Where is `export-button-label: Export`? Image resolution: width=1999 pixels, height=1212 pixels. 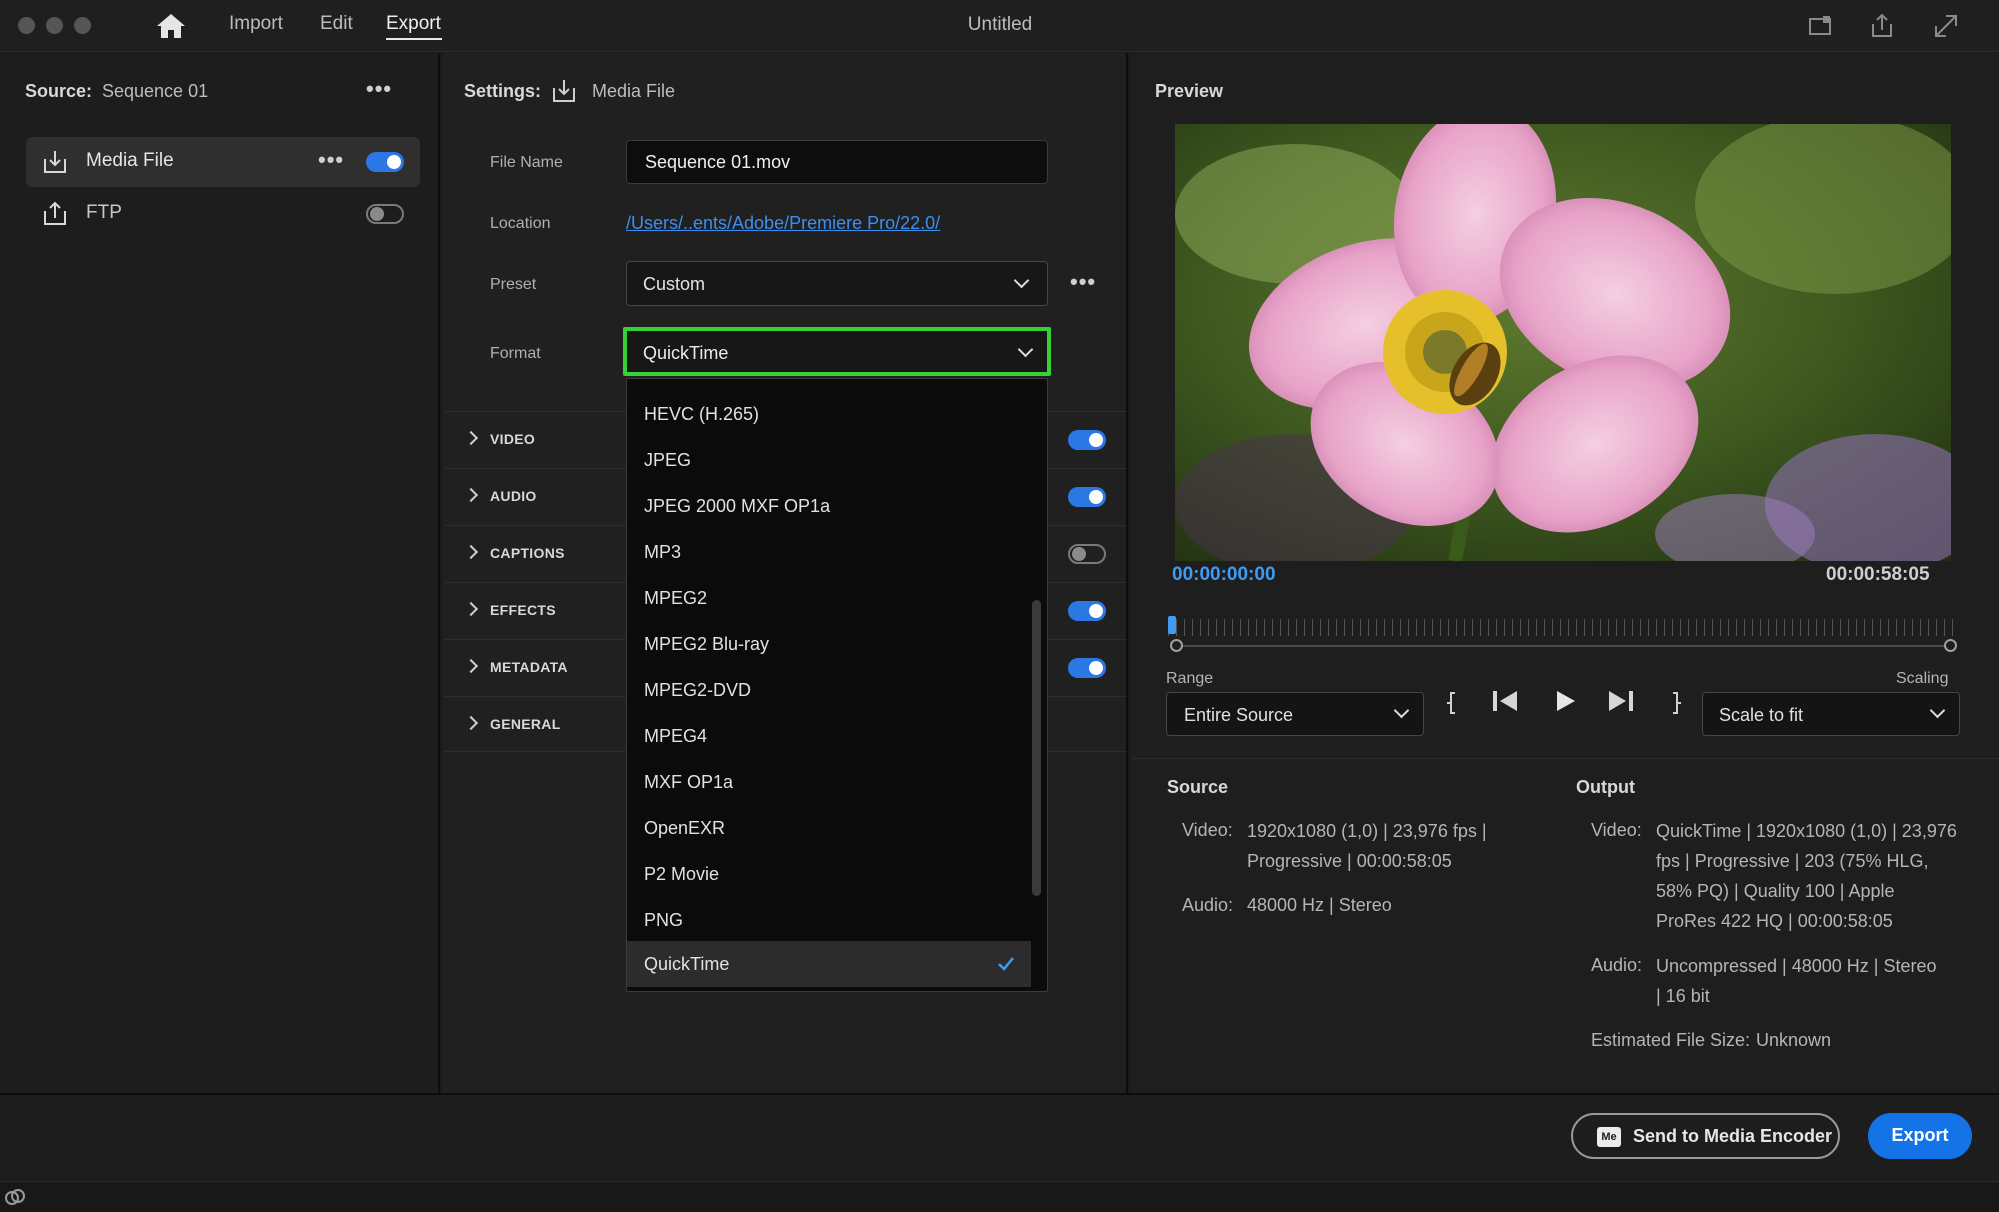
export-button-label: Export is located at coordinates (1920, 1135).